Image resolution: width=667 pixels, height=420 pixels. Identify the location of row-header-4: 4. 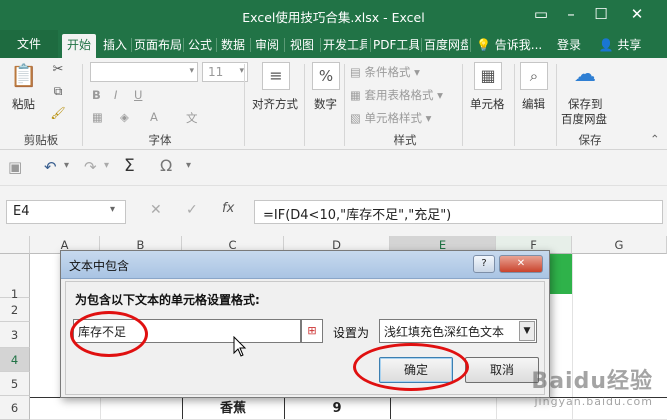
(15, 360).